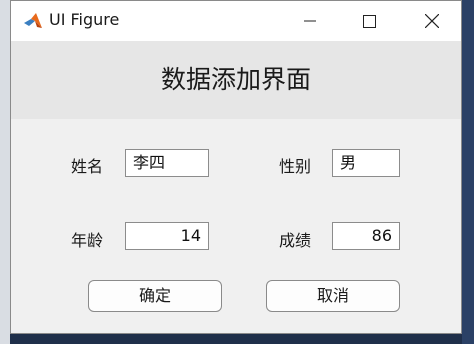  Describe the element at coordinates (468, 172) in the screenshot. I see `desktop-backdrop-right` at that location.